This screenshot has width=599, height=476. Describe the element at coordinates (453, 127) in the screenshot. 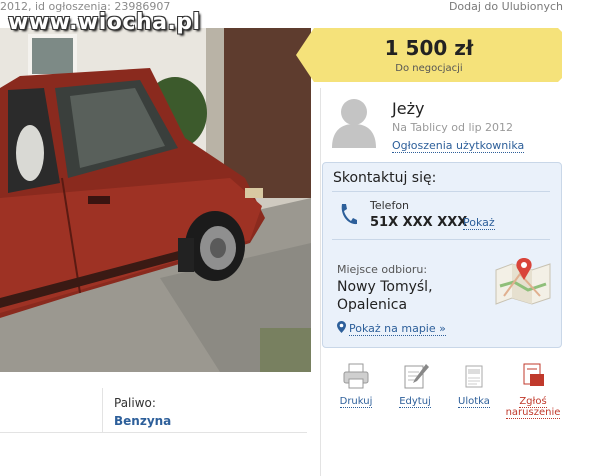

I see `seller-since: Na Tablicy od lip 2012` at that location.